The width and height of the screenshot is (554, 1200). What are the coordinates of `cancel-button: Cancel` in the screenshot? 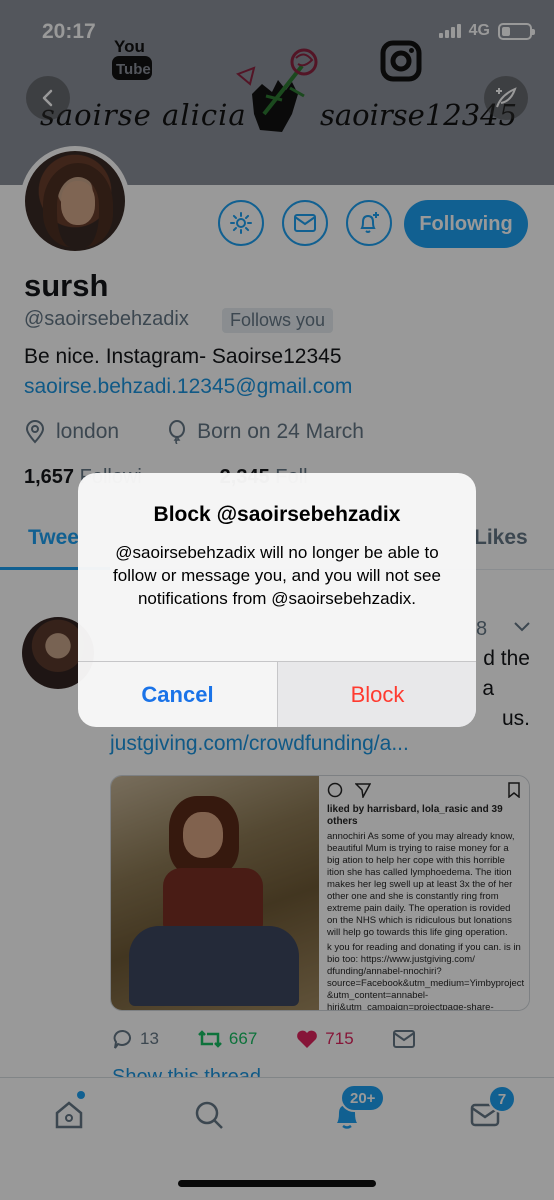 It's located at (177, 694).